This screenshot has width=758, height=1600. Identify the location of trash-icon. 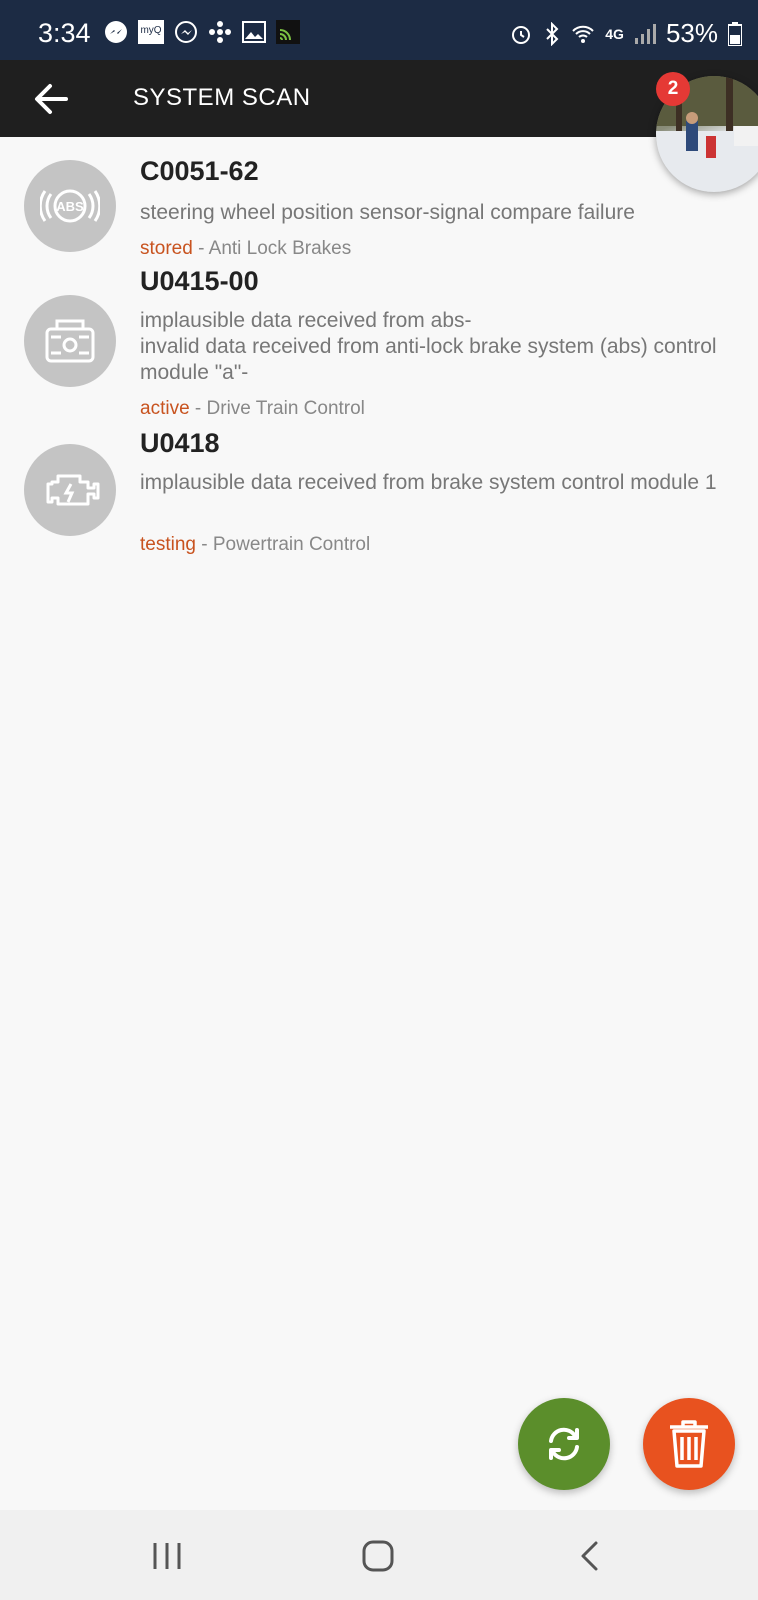
(689, 1444).